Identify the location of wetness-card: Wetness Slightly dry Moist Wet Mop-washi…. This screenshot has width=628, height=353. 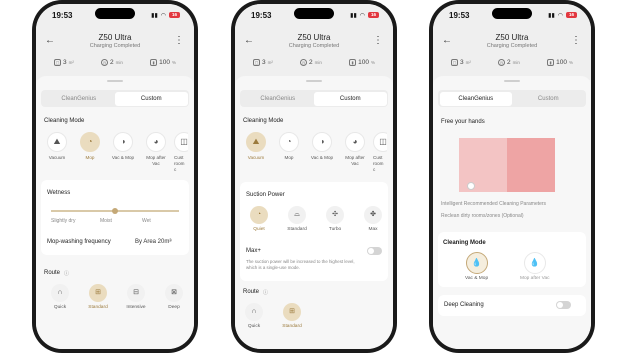
(115, 217).